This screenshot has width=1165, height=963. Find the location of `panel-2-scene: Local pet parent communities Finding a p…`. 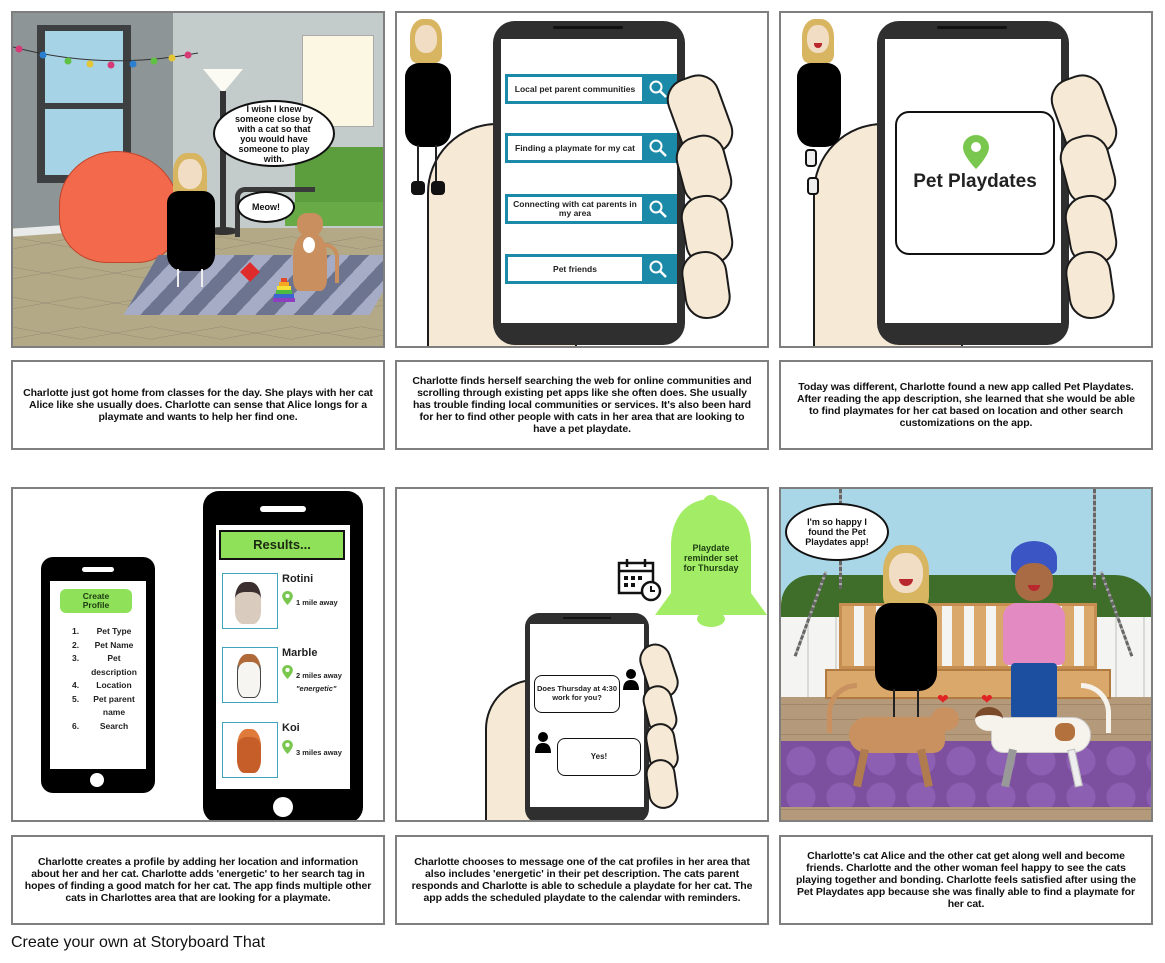

panel-2-scene: Local pet parent communities Finding a p… is located at coordinates (582, 179).